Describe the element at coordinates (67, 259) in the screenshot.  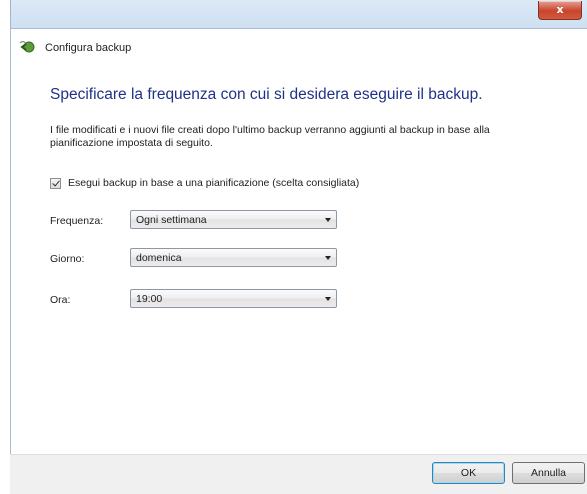
I see `day-label: Giorno:` at that location.